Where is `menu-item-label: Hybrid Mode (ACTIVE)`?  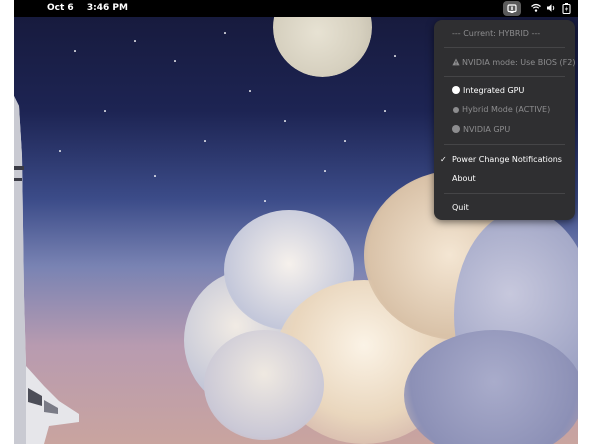
menu-item-label: Hybrid Mode (ACTIVE) is located at coordinates (506, 109).